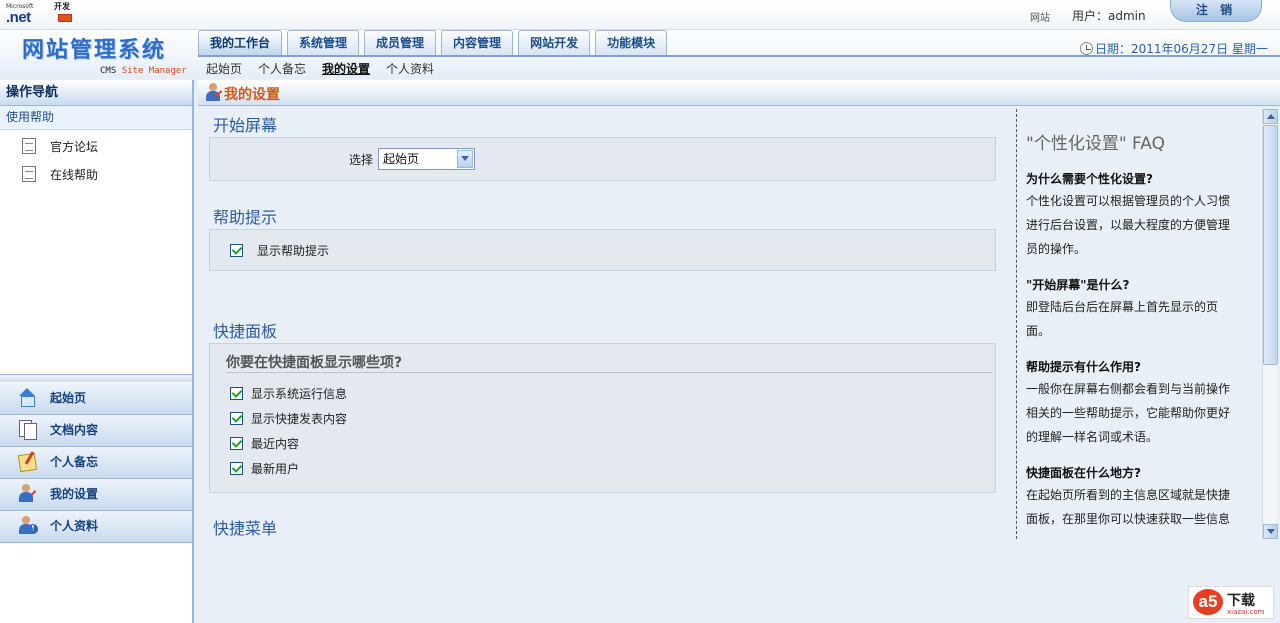 Image resolution: width=1280 pixels, height=623 pixels. I want to click on option-new-users: 最新用户, so click(264, 469).